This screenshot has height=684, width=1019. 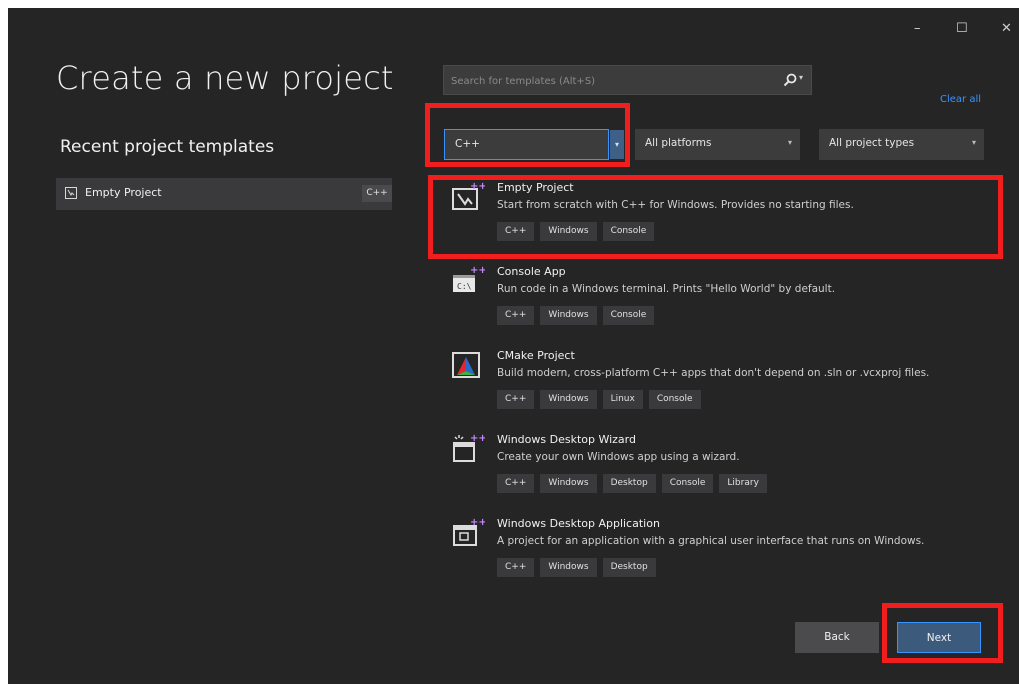 I want to click on template-name: Windows Desktop Application, so click(x=578, y=523).